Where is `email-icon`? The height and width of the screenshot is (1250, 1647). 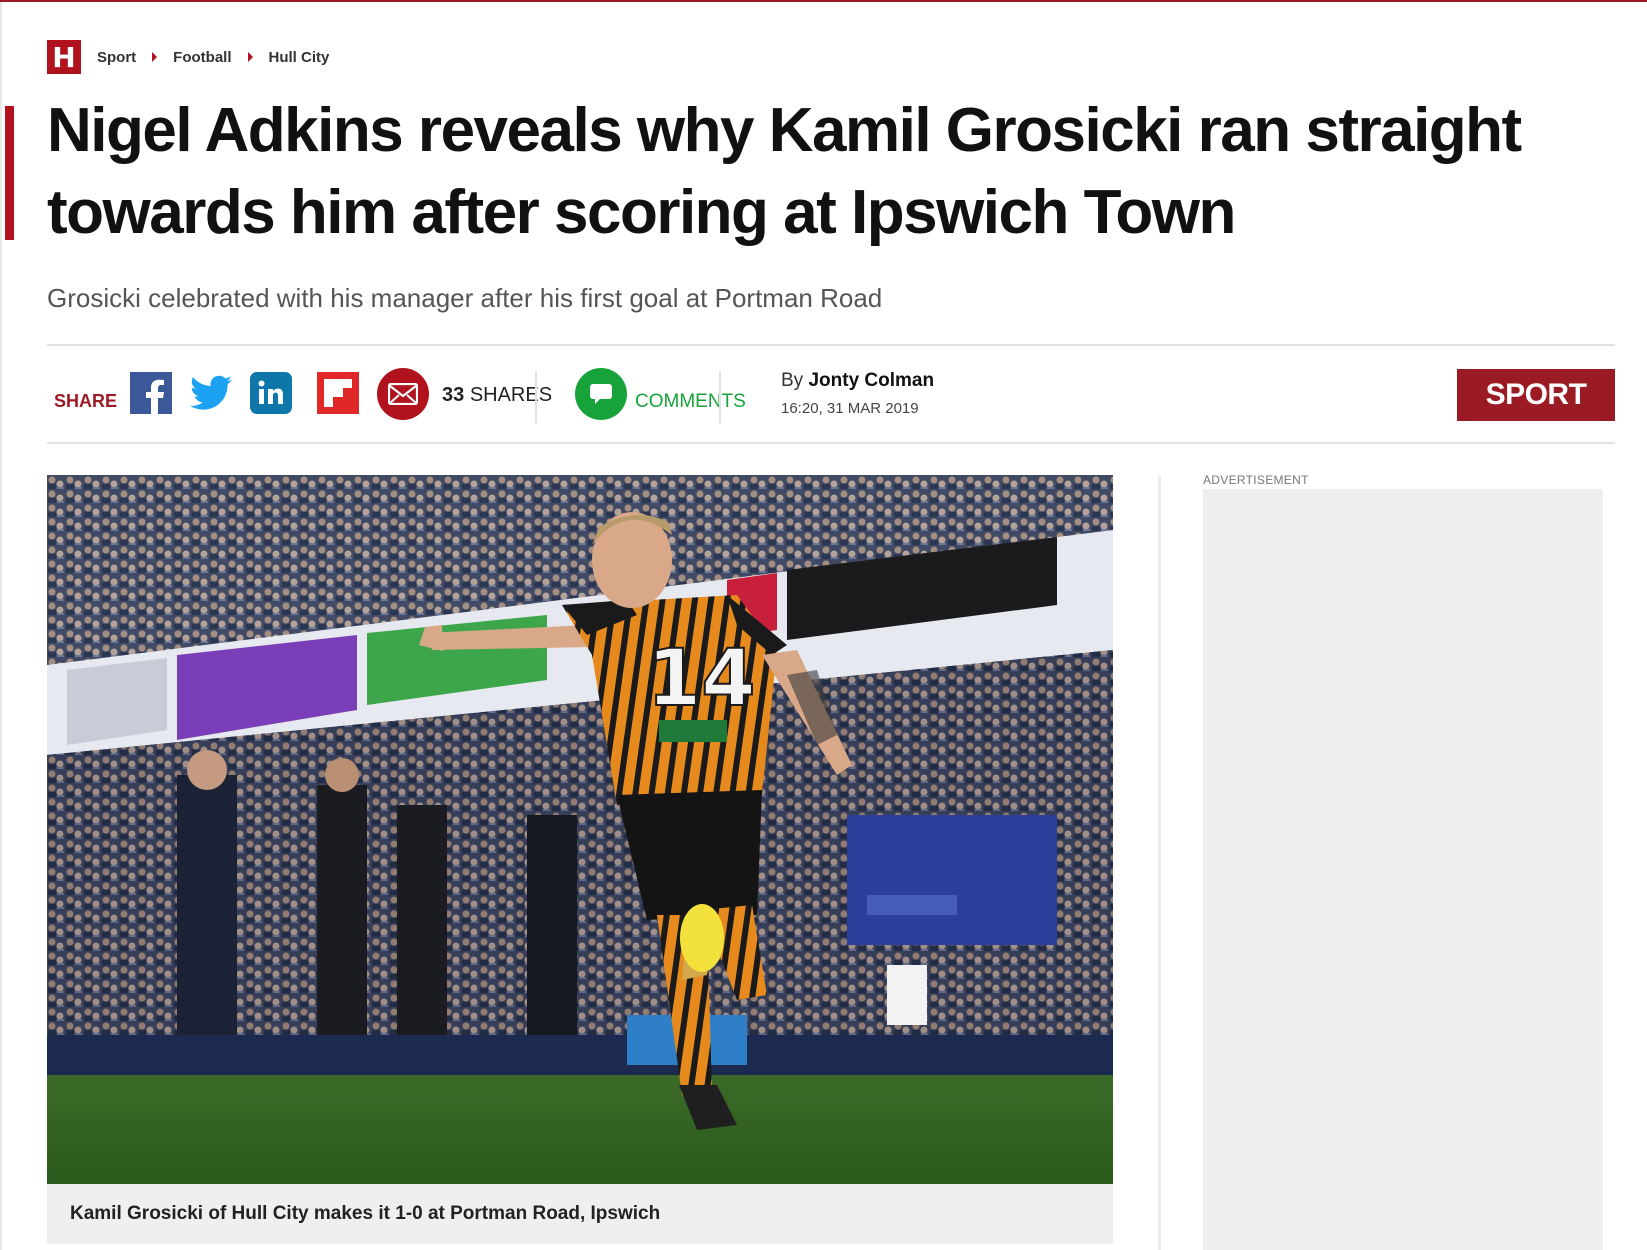
email-icon is located at coordinates (403, 394).